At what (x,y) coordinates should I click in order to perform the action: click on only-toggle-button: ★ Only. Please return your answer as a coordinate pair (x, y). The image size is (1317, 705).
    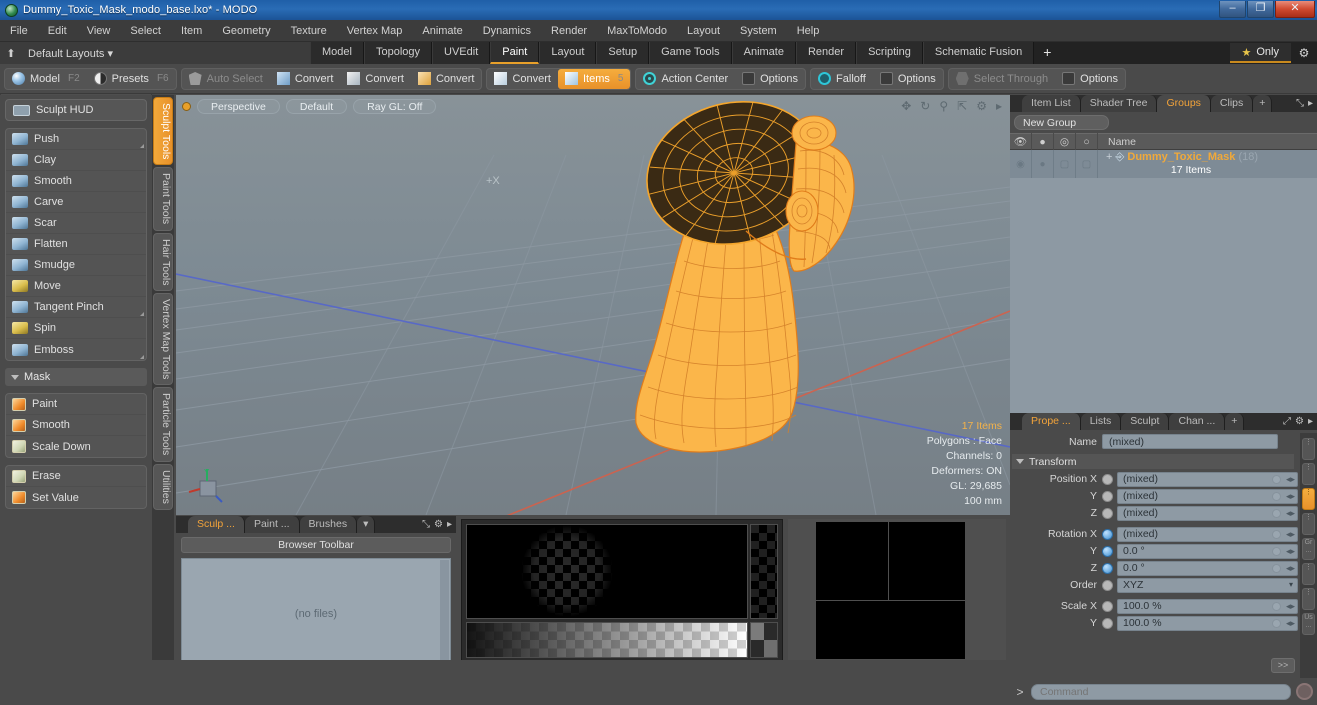
    Looking at the image, I should click on (1260, 53).